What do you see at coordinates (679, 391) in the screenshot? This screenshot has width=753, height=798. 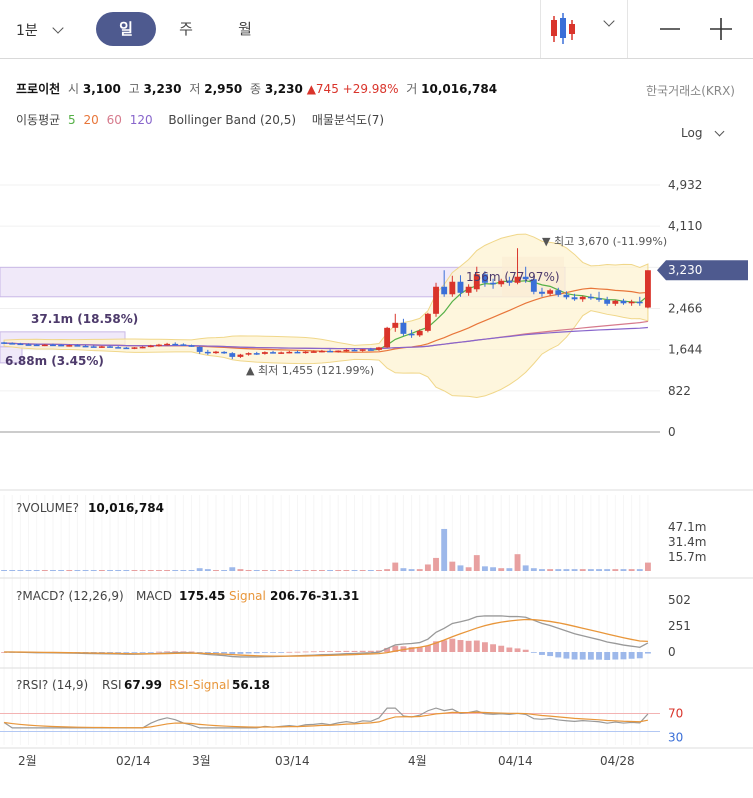 I see `price-axis-label: 822` at bounding box center [679, 391].